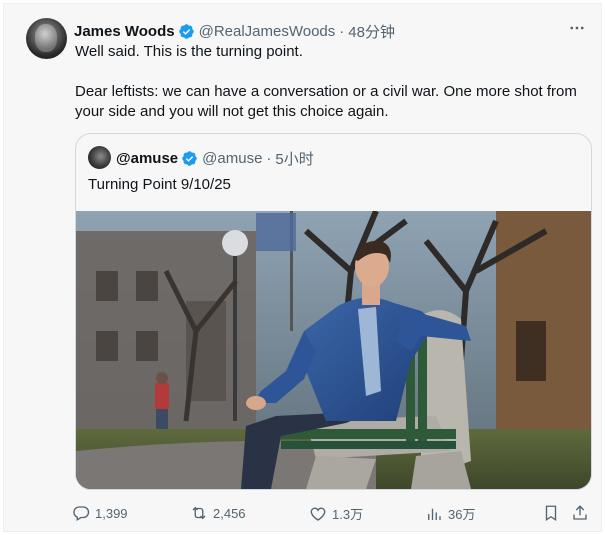 The width and height of the screenshot is (605, 535). I want to click on repost-icon, so click(199, 513).